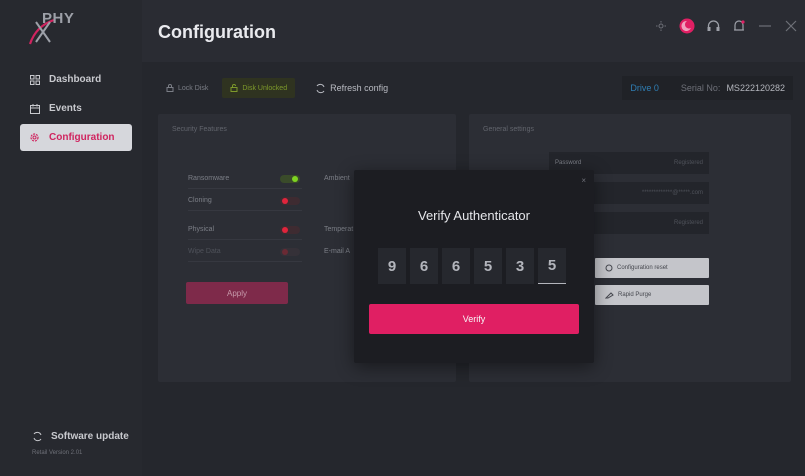 The height and width of the screenshot is (476, 805). I want to click on field-value: *************@*****.com, so click(672, 193).